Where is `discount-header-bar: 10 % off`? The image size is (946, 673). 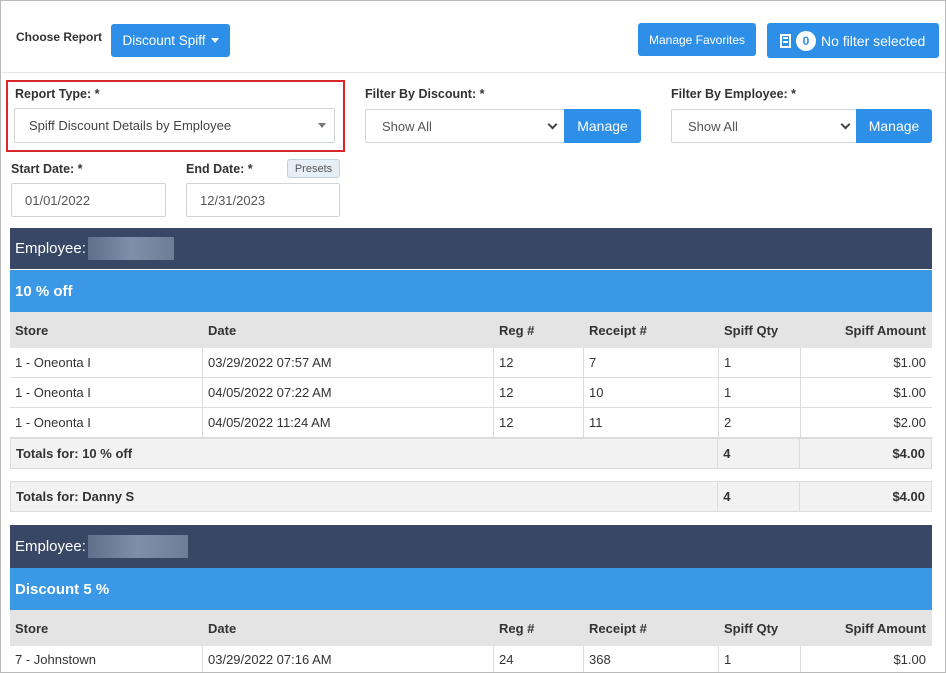 discount-header-bar: 10 % off is located at coordinates (471, 291).